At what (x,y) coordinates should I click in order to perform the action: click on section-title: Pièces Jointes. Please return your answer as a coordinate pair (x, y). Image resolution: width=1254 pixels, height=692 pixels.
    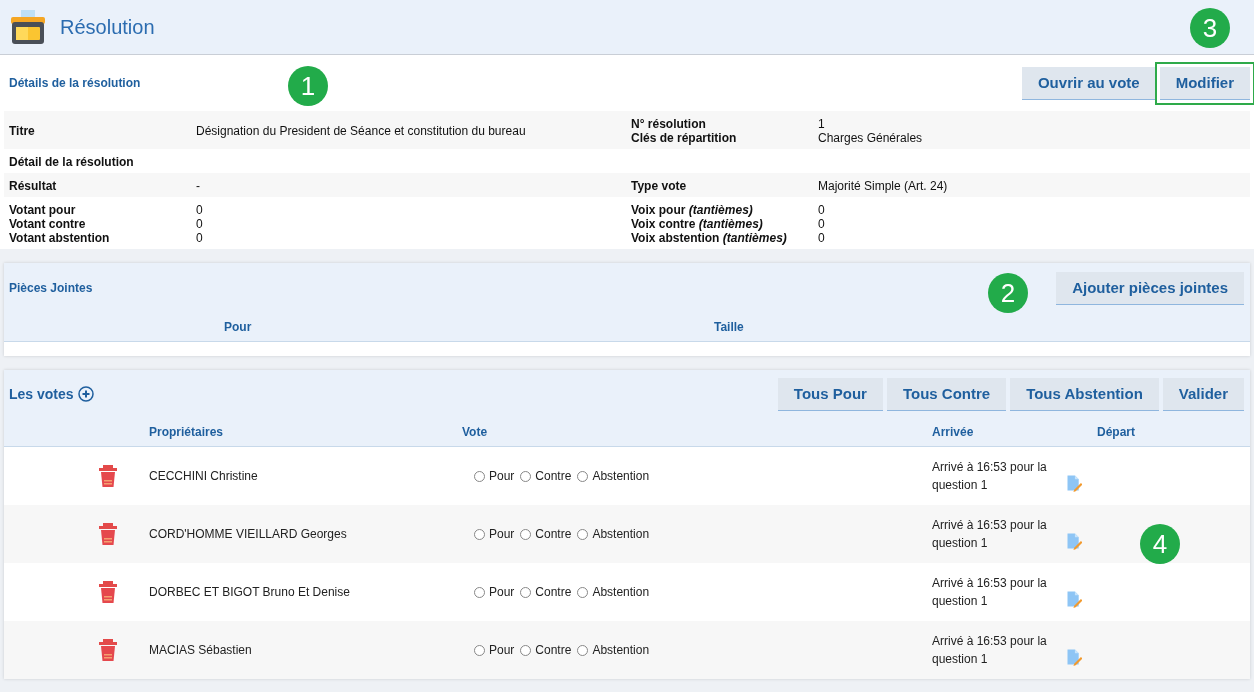
    Looking at the image, I should click on (51, 288).